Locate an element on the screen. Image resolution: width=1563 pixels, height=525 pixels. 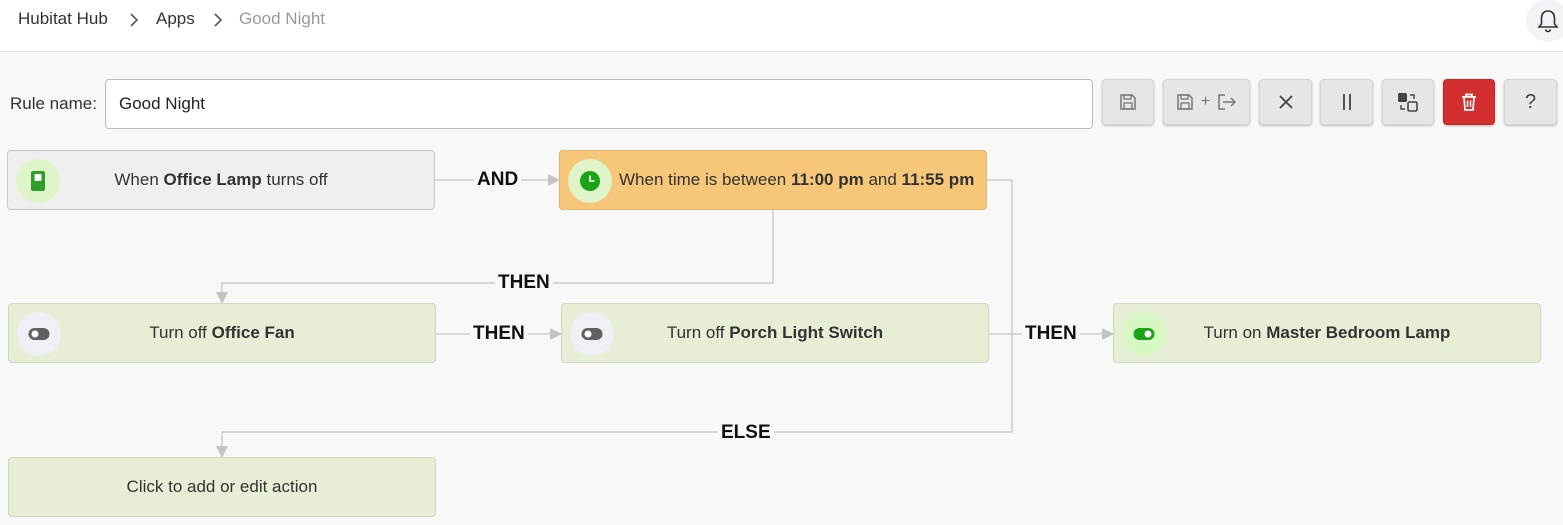
action-master-bedroom-lamp: Turn on Master Bedroom Lamp is located at coordinates (1327, 333).